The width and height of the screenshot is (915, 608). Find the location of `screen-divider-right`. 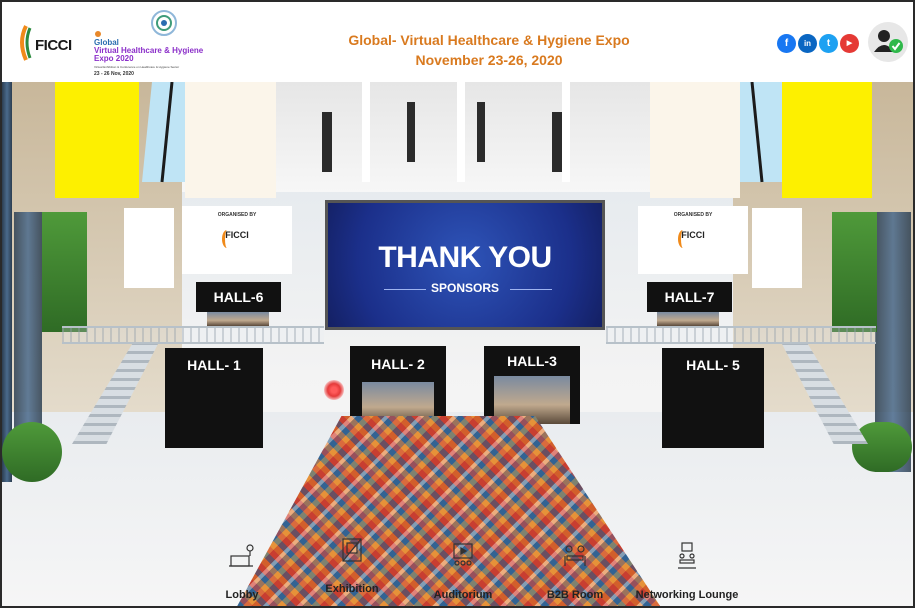

screen-divider-right is located at coordinates (531, 289).